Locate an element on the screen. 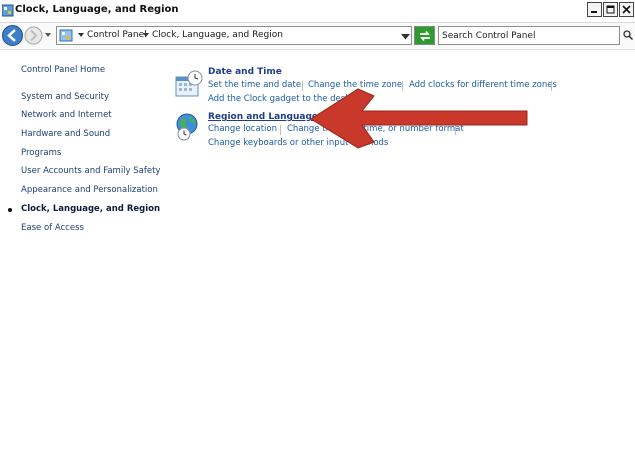 The image size is (635, 467). back-button is located at coordinates (12, 35).